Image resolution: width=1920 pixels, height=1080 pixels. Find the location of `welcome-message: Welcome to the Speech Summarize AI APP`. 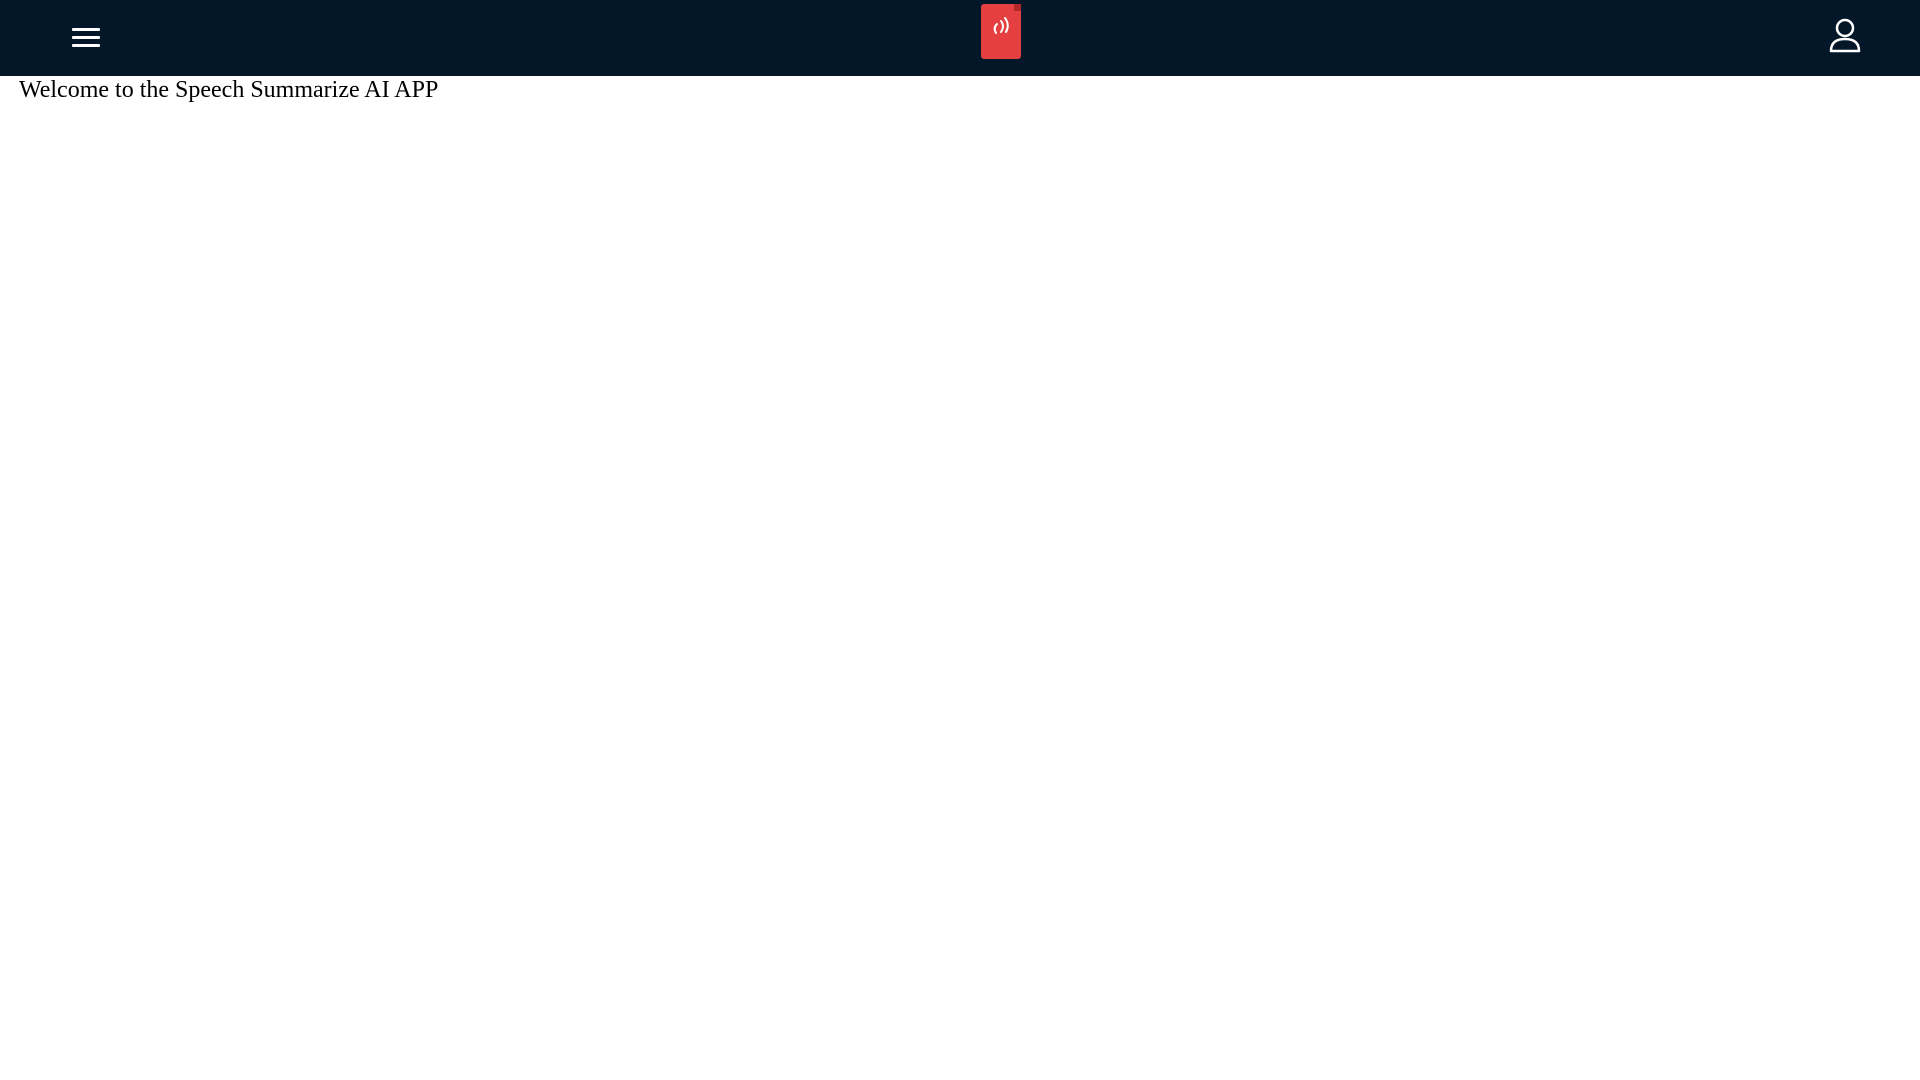

welcome-message: Welcome to the Speech Summarize AI APP is located at coordinates (229, 90).